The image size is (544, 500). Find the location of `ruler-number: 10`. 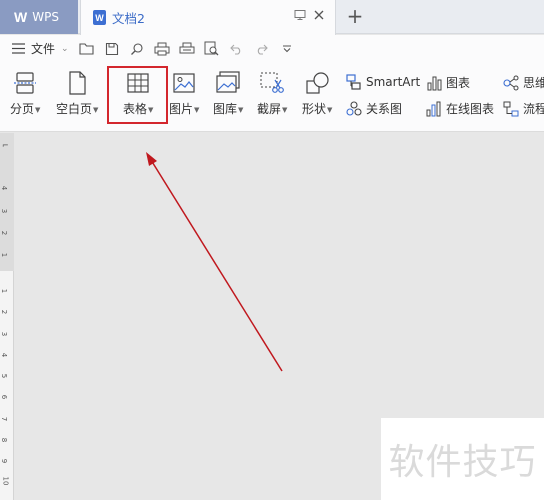

ruler-number: 10 is located at coordinates (5, 481).